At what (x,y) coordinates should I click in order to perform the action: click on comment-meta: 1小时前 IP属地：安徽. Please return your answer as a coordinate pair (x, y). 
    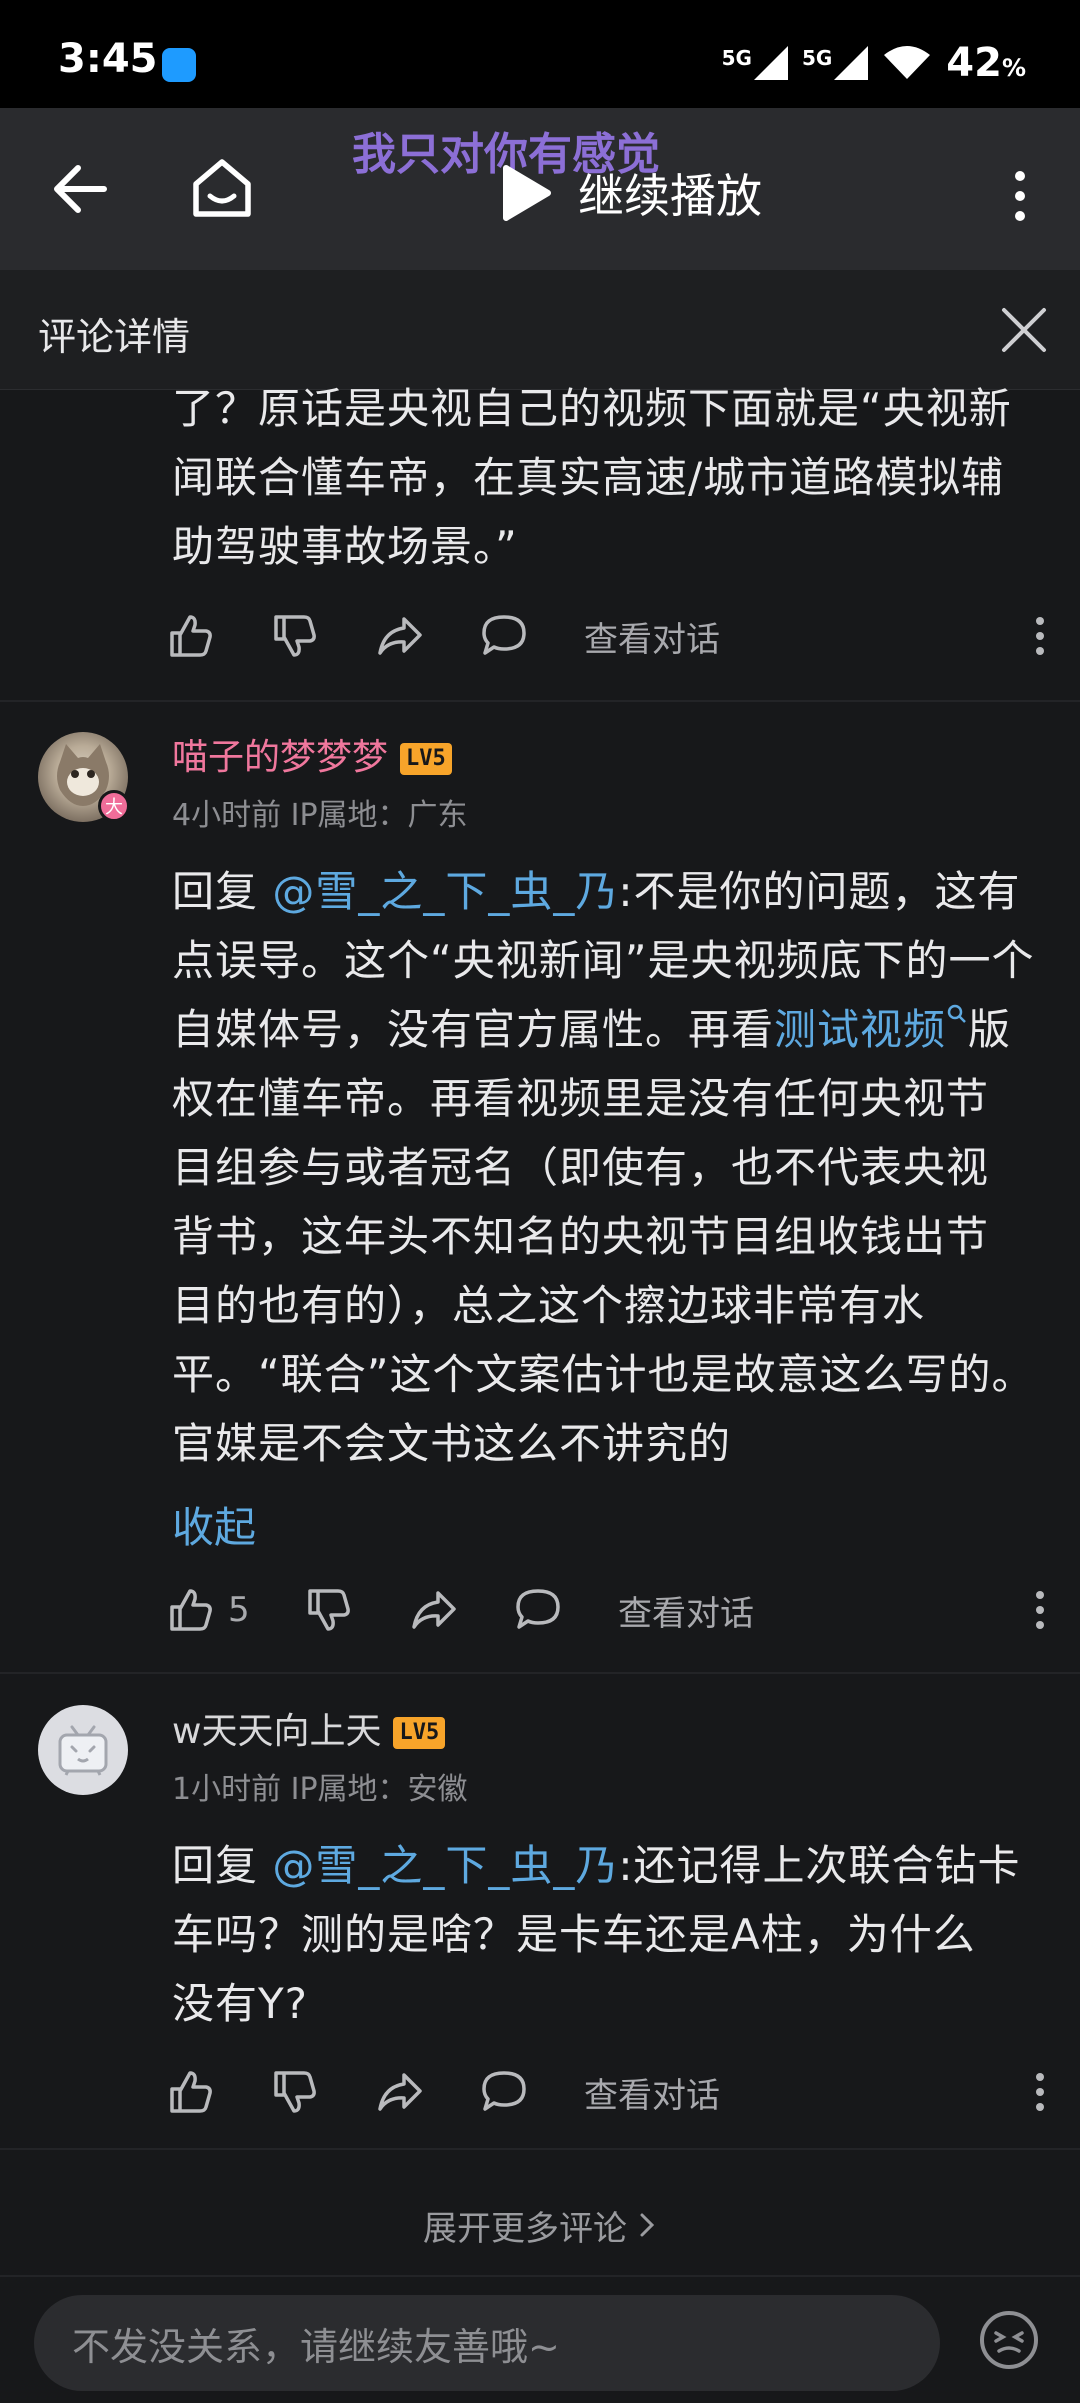
    Looking at the image, I should click on (320, 1789).